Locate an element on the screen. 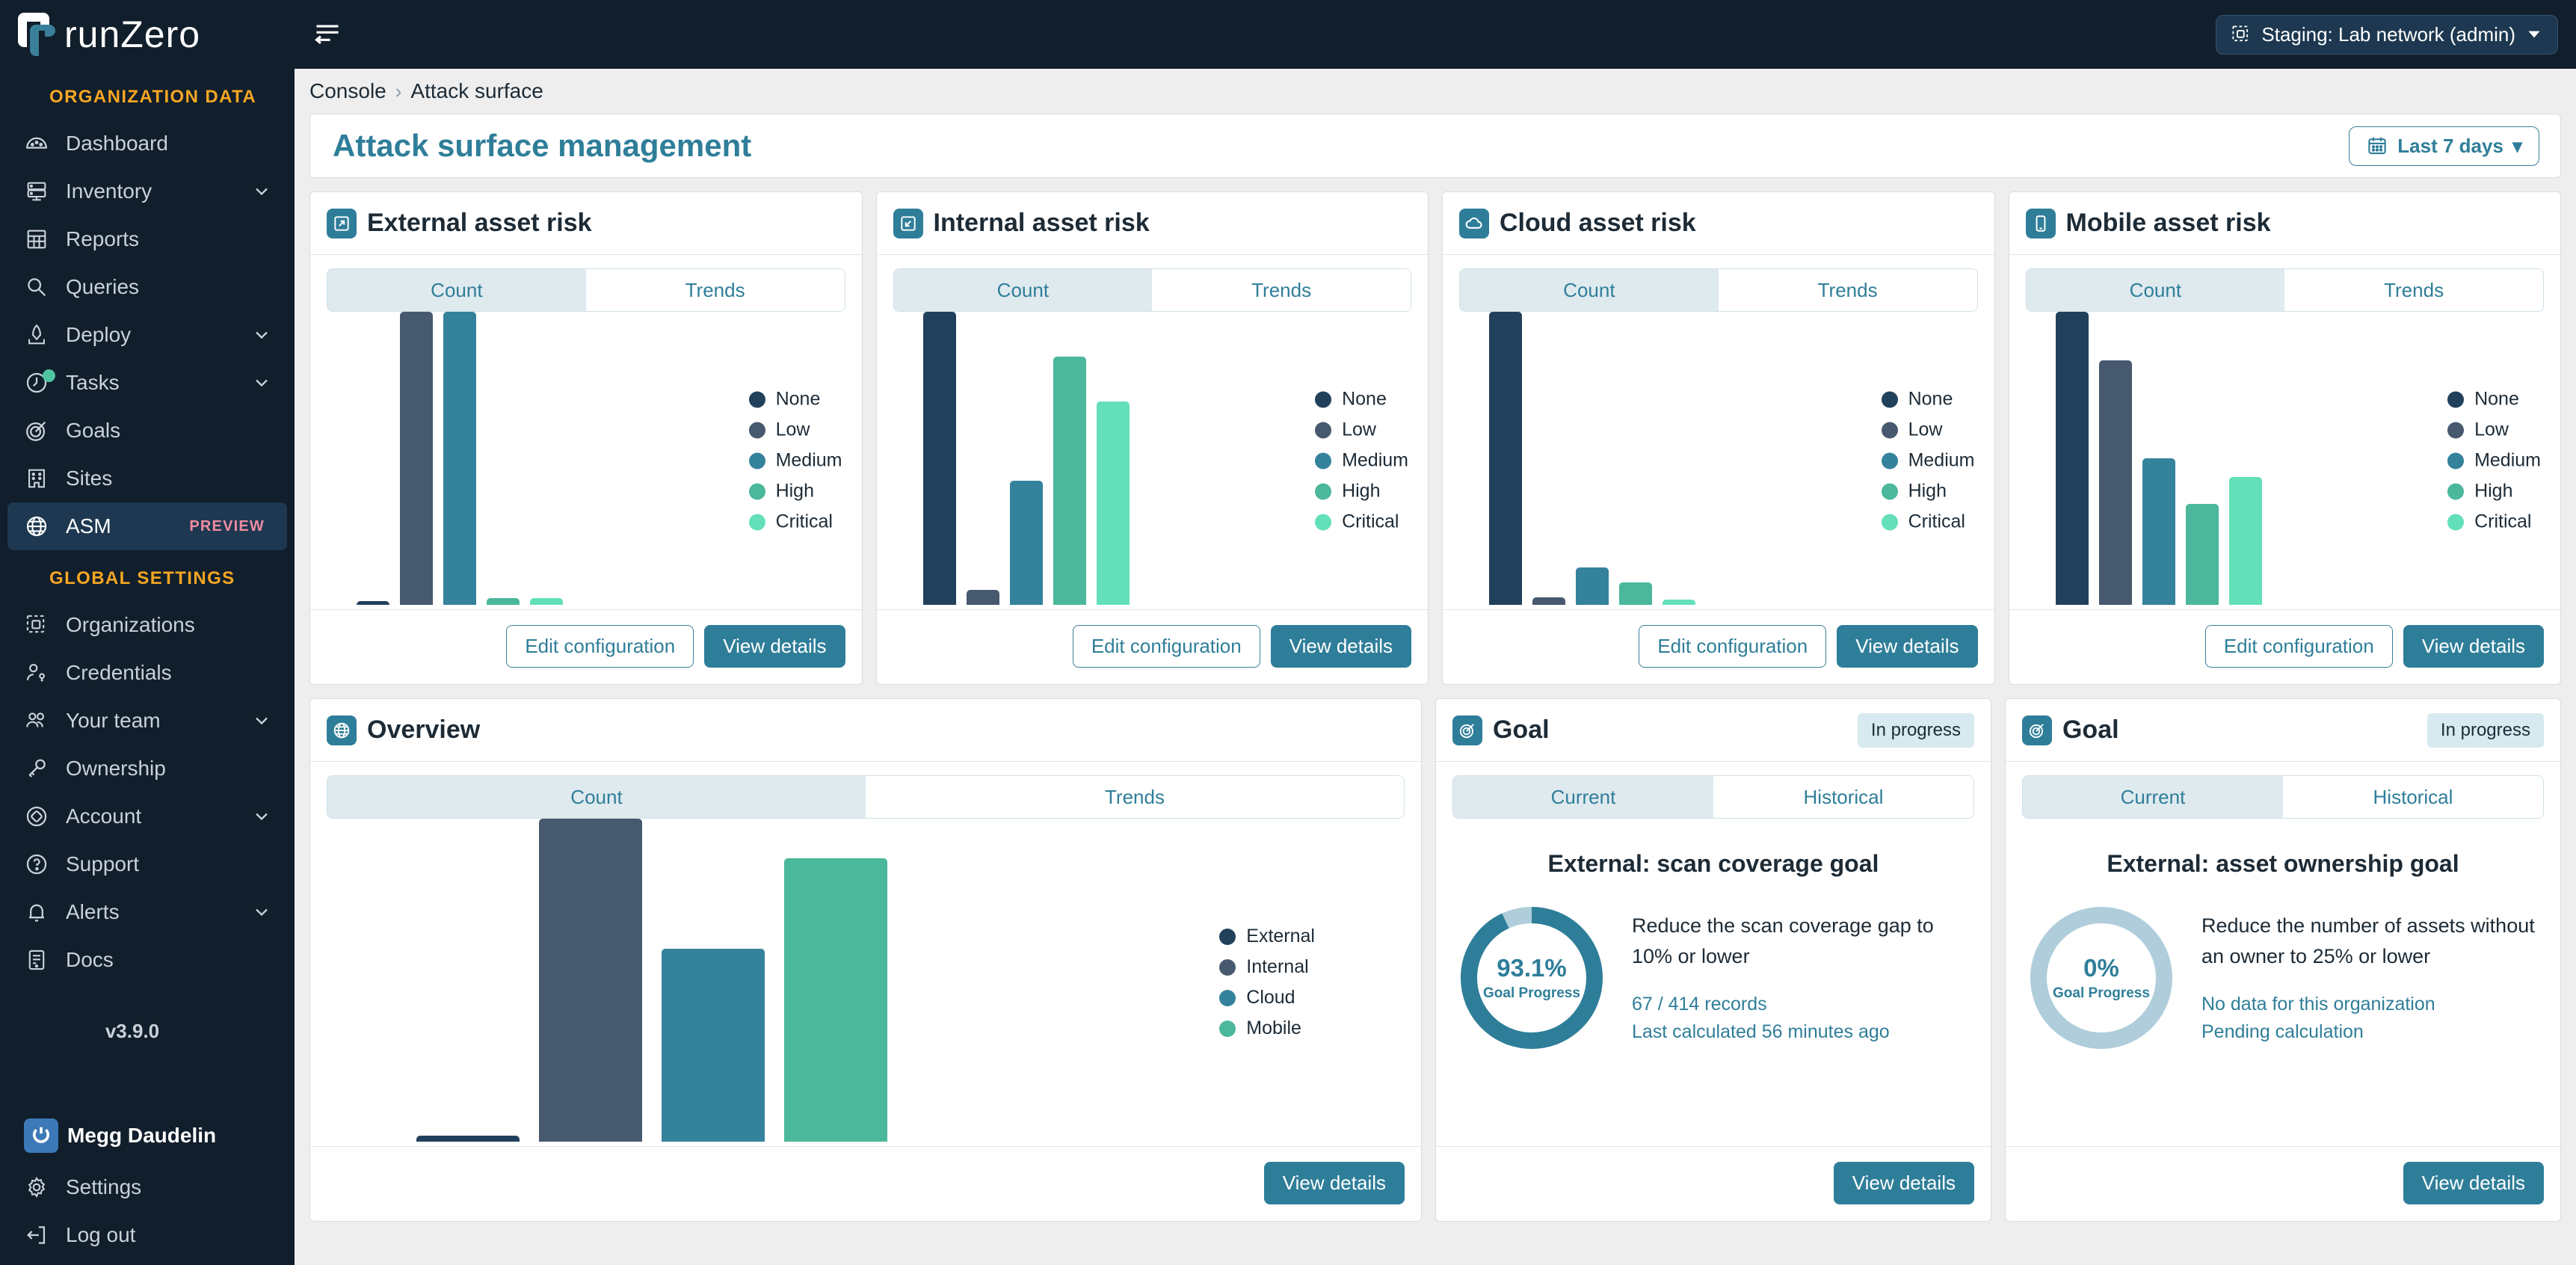  sidebar-item-reports: Reports is located at coordinates (147, 239).